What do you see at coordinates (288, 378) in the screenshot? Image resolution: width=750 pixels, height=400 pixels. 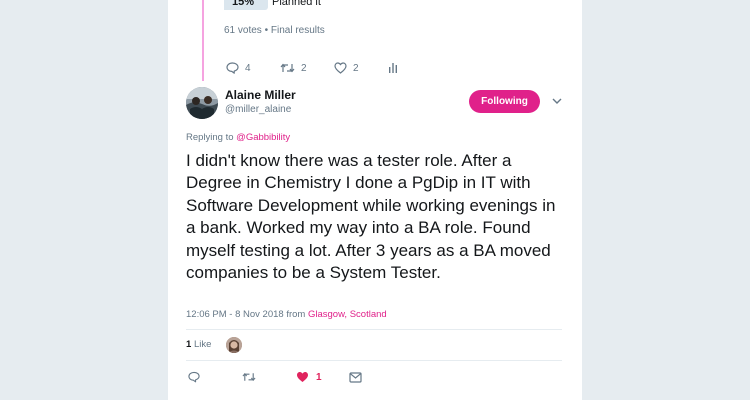 I see `tweet-actions: 1` at bounding box center [288, 378].